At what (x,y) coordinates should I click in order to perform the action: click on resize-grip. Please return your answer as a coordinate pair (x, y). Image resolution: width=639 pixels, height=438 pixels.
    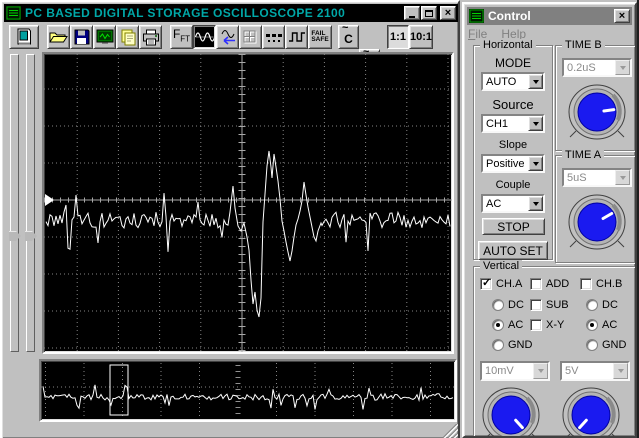
    Looking at the image, I should click on (449, 431).